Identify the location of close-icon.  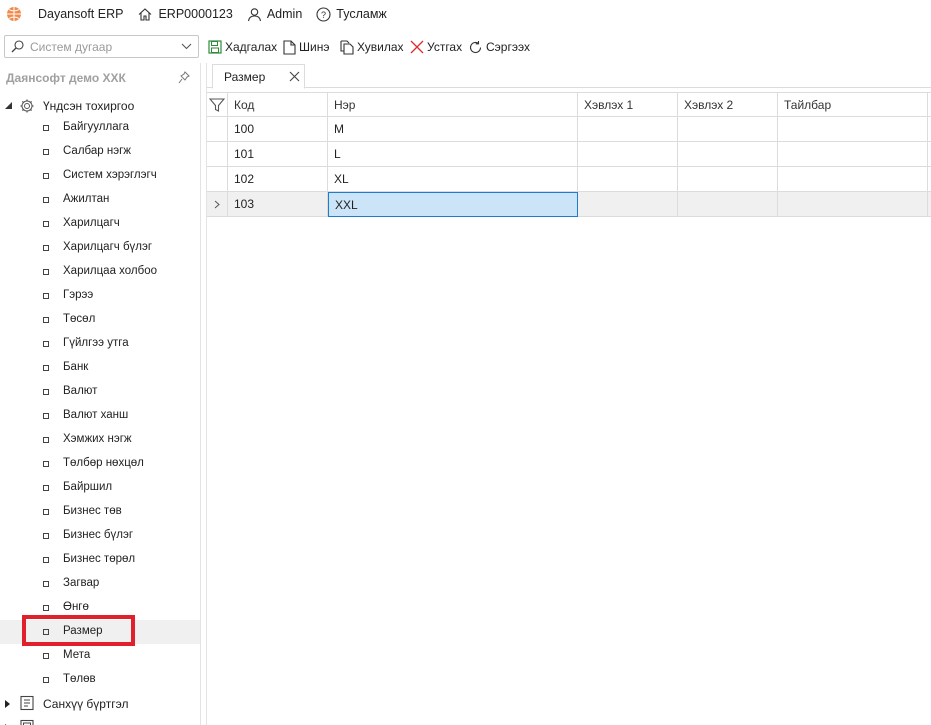
(294, 78).